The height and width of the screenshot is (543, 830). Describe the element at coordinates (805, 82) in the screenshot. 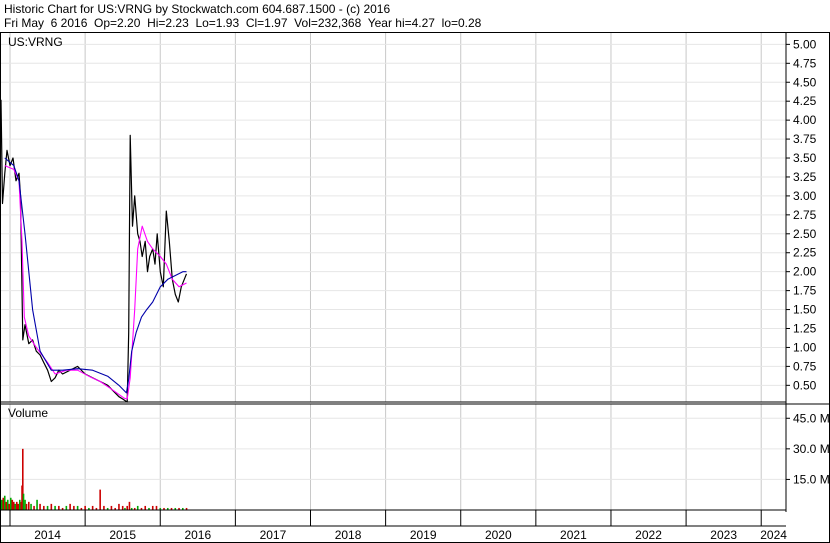

I see `price-tick-label: 4.50` at that location.